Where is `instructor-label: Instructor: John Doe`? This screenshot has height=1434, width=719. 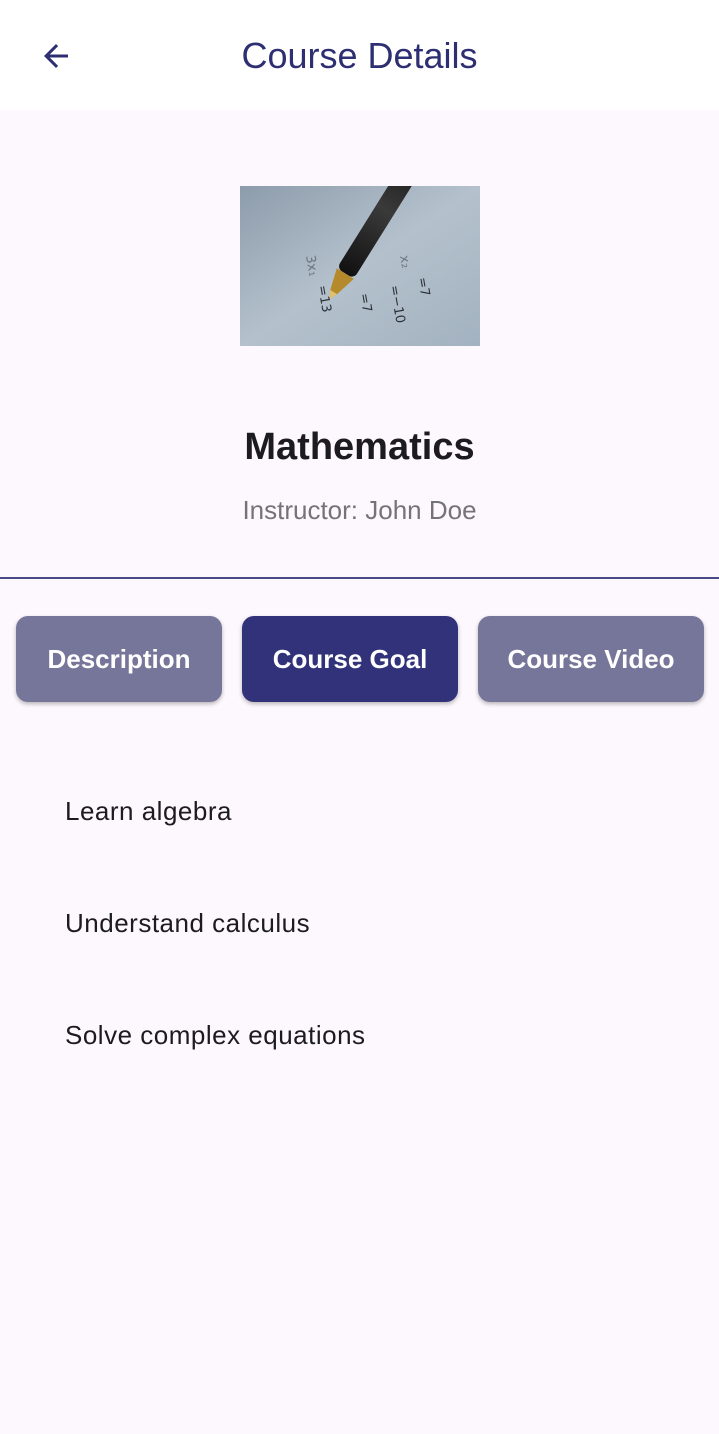 instructor-label: Instructor: John Doe is located at coordinates (359, 510).